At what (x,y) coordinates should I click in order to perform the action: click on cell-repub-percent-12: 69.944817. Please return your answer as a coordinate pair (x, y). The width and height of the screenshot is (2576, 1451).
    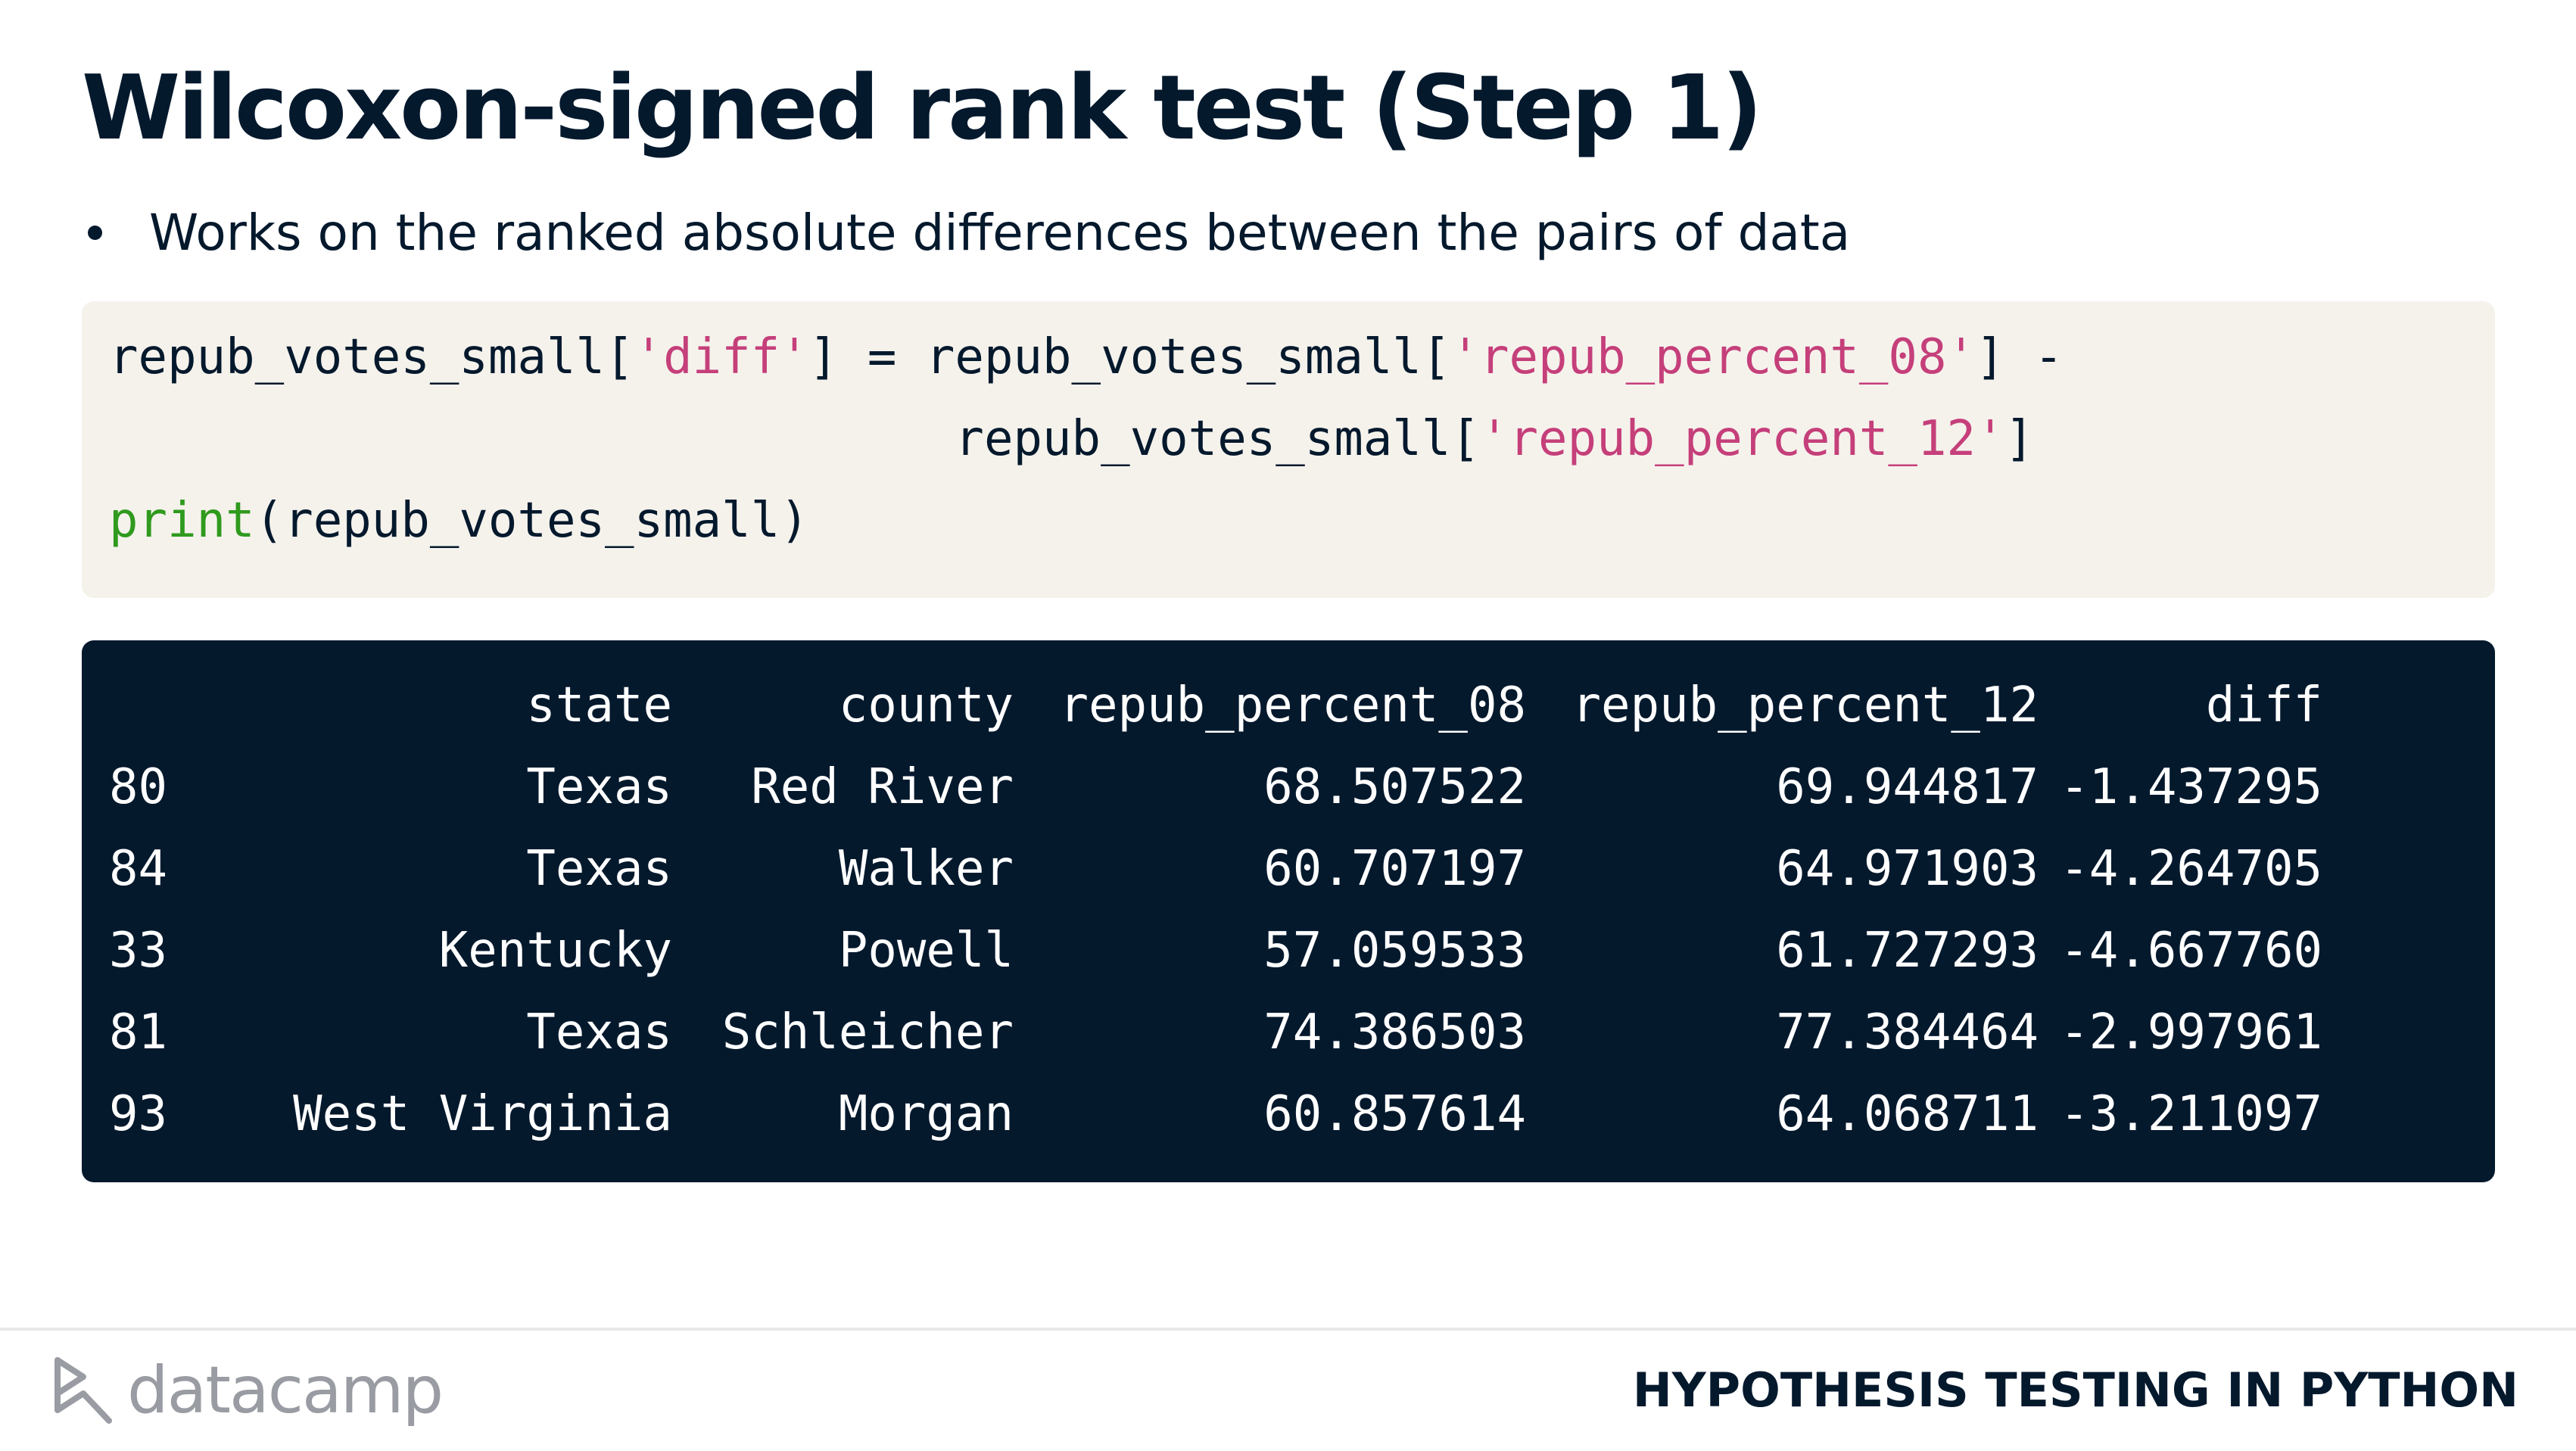
    Looking at the image, I should click on (1907, 787).